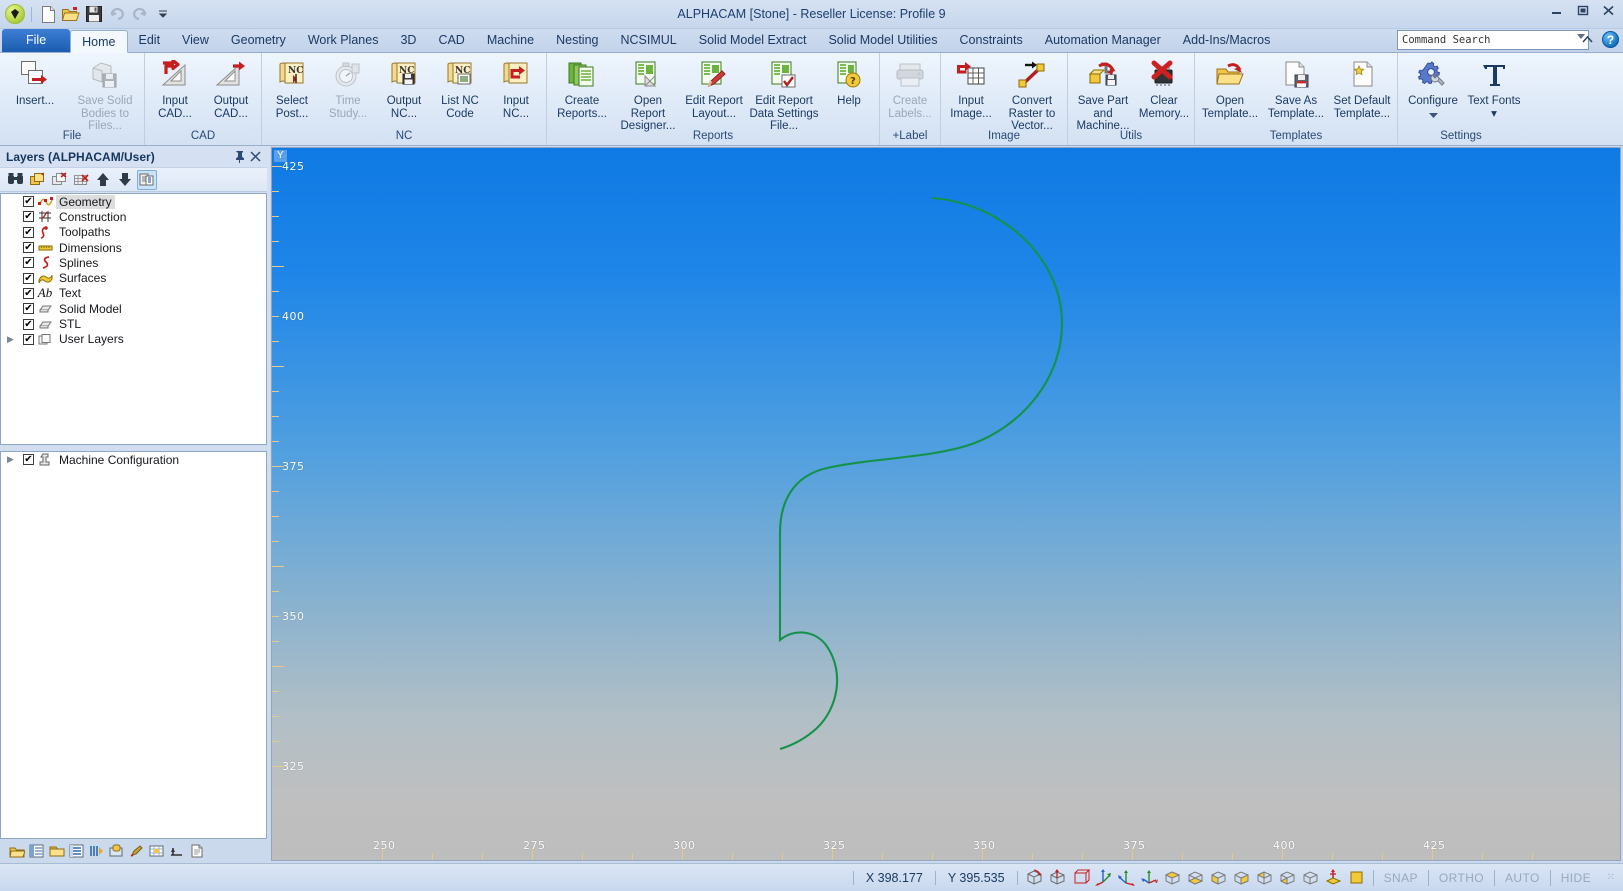  I want to click on tab-add-ins-macros: Add-Ins/Macros, so click(1227, 40).